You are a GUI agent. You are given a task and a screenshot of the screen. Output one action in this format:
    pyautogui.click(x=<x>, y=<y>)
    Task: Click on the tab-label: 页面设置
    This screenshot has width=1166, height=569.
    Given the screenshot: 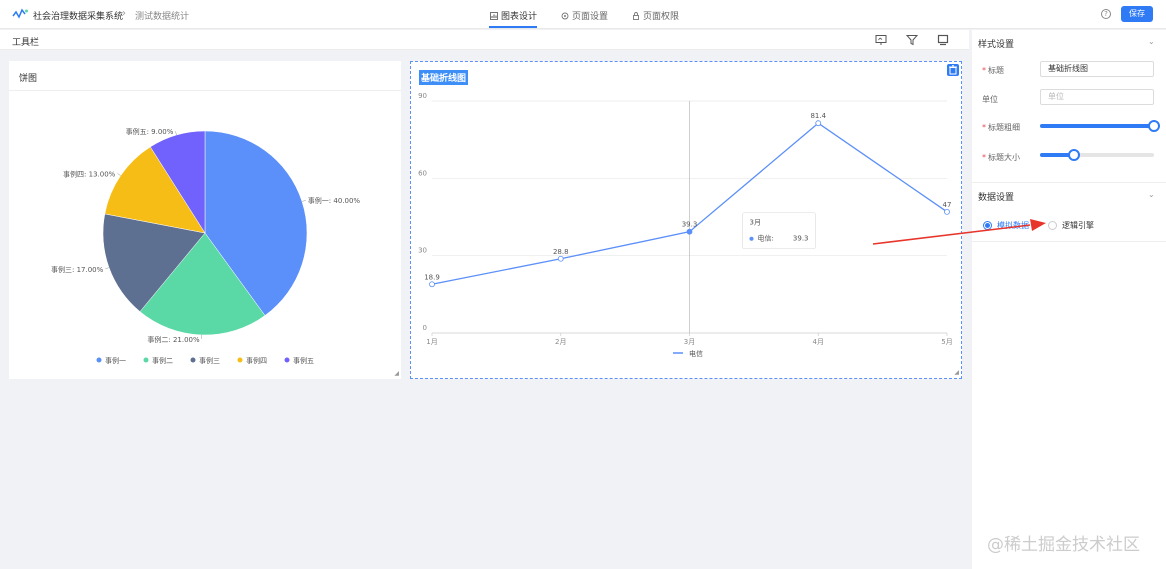 What is the action you would take?
    pyautogui.click(x=590, y=17)
    